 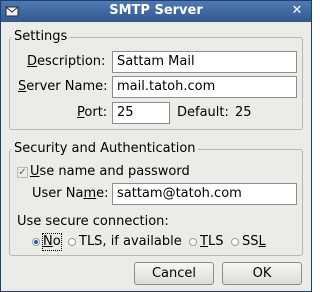 What do you see at coordinates (235, 242) in the screenshot?
I see `radio-ssl` at bounding box center [235, 242].